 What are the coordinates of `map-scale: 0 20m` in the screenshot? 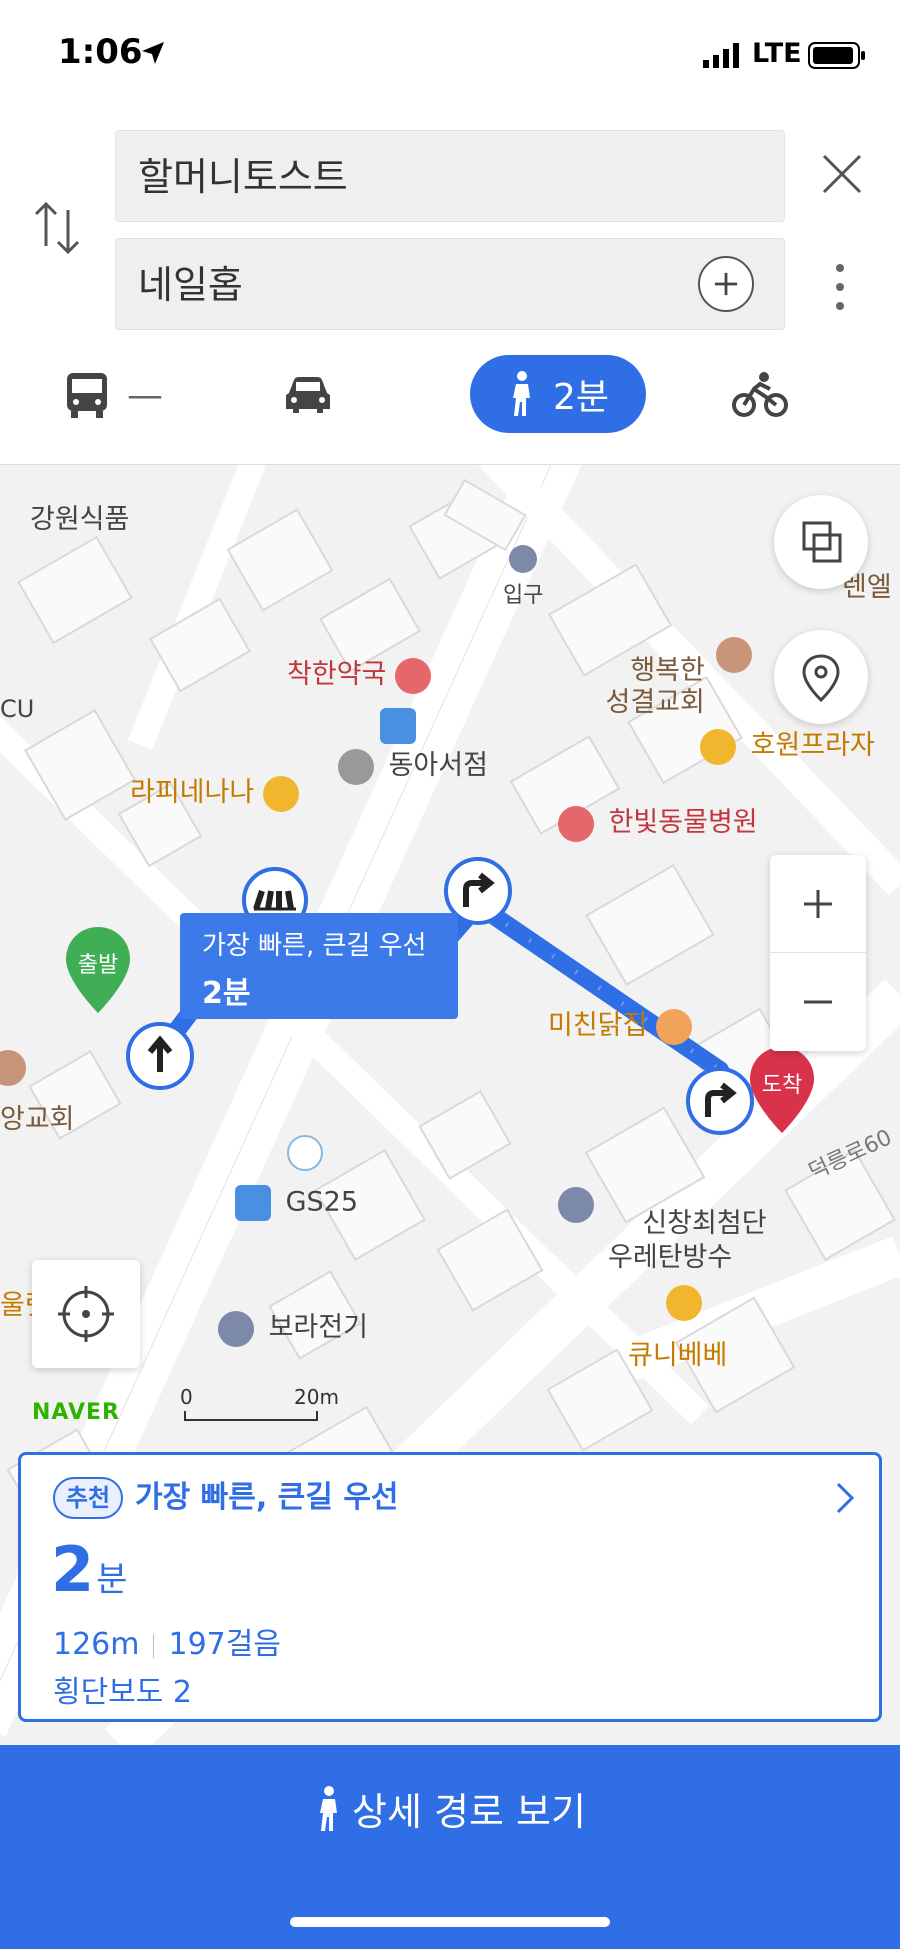 It's located at (260, 1405).